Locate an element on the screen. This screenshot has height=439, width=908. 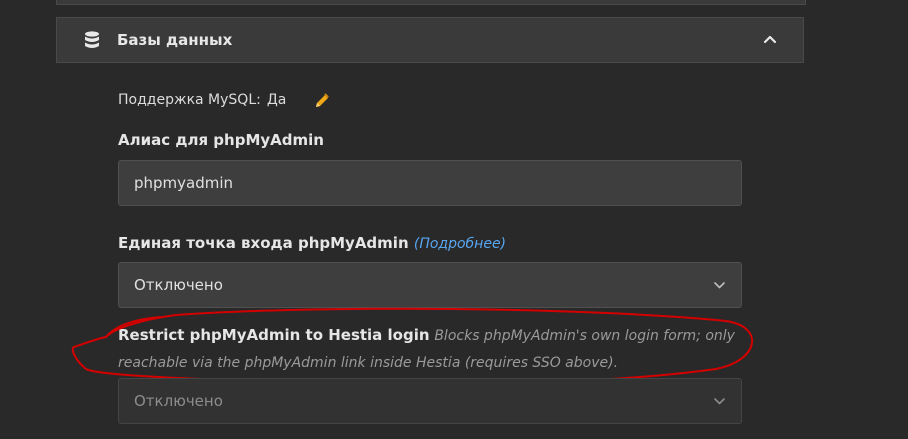
section-title: Базы данных is located at coordinates (175, 40).